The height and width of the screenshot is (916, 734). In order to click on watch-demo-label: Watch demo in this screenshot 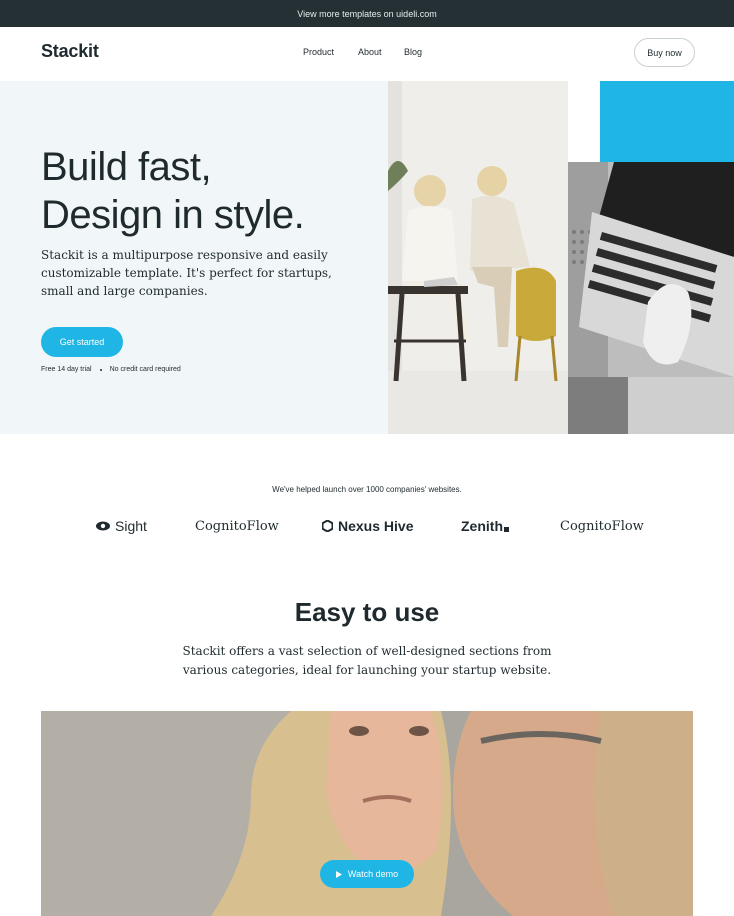, I will do `click(373, 874)`.